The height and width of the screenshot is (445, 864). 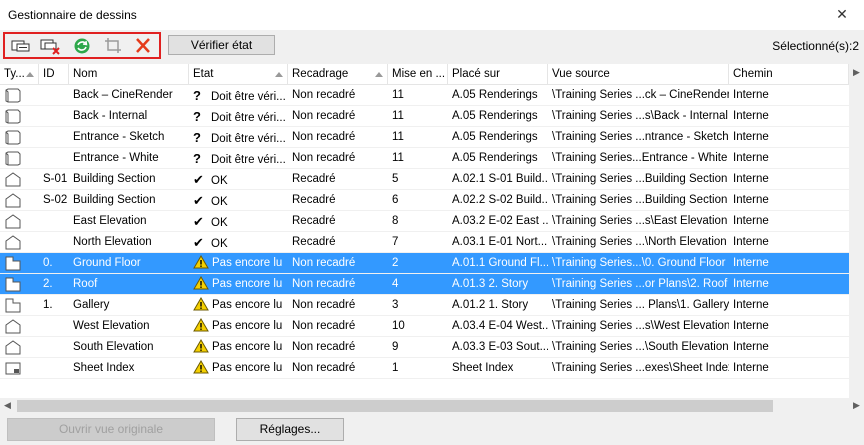 What do you see at coordinates (21, 46) in the screenshot?
I see `link-drawing-icon` at bounding box center [21, 46].